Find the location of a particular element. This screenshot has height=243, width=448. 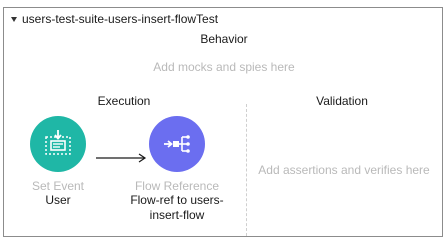

behavior-placeholder: Add mocks and spies here is located at coordinates (224, 67).